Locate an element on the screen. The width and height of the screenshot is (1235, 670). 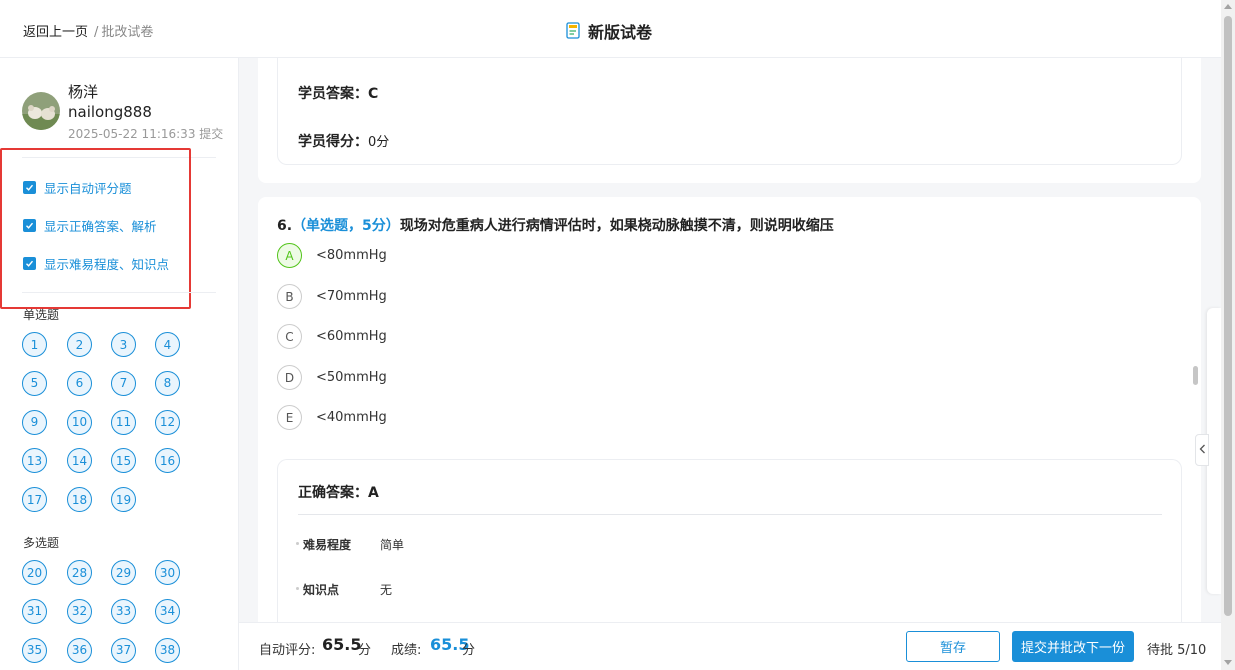
page-scrollbar is located at coordinates (1228, 335).